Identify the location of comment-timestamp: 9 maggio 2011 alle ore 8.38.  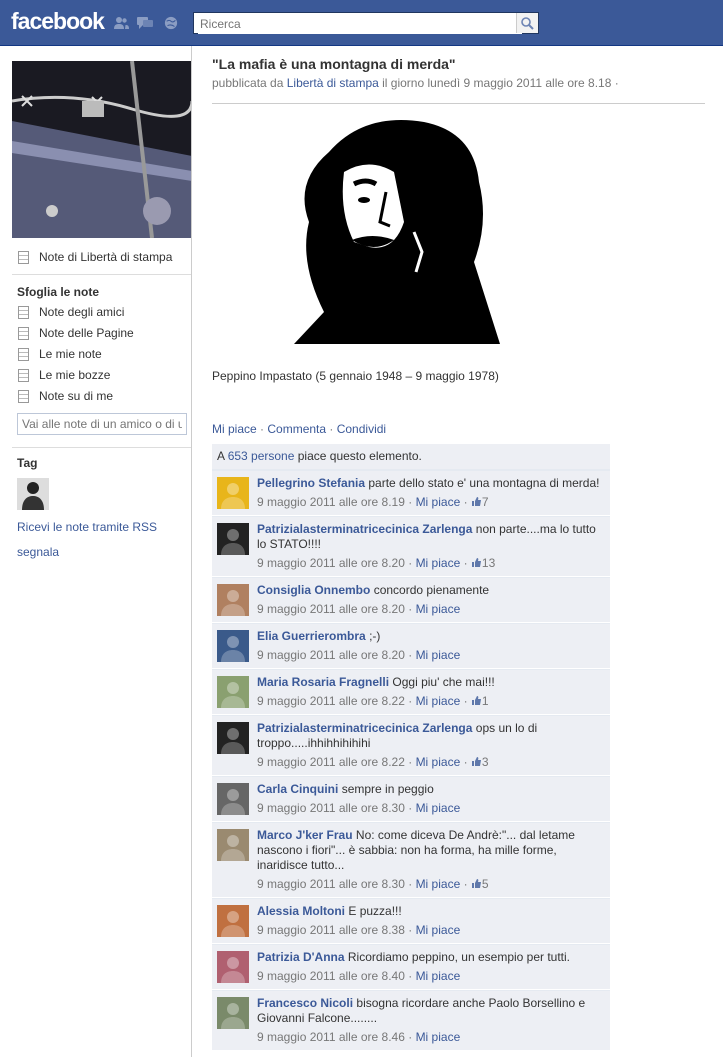
(331, 930).